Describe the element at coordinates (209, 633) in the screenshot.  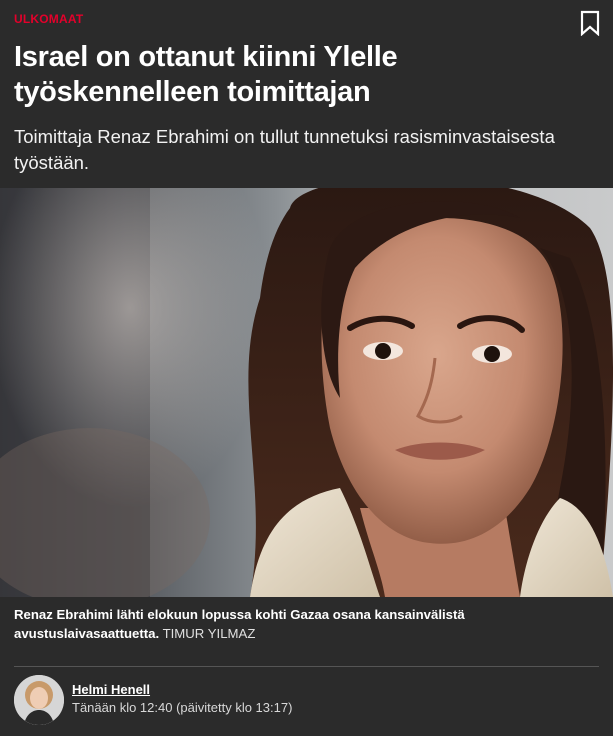
I see `photo-credit: TIMUR YILMAZ` at that location.